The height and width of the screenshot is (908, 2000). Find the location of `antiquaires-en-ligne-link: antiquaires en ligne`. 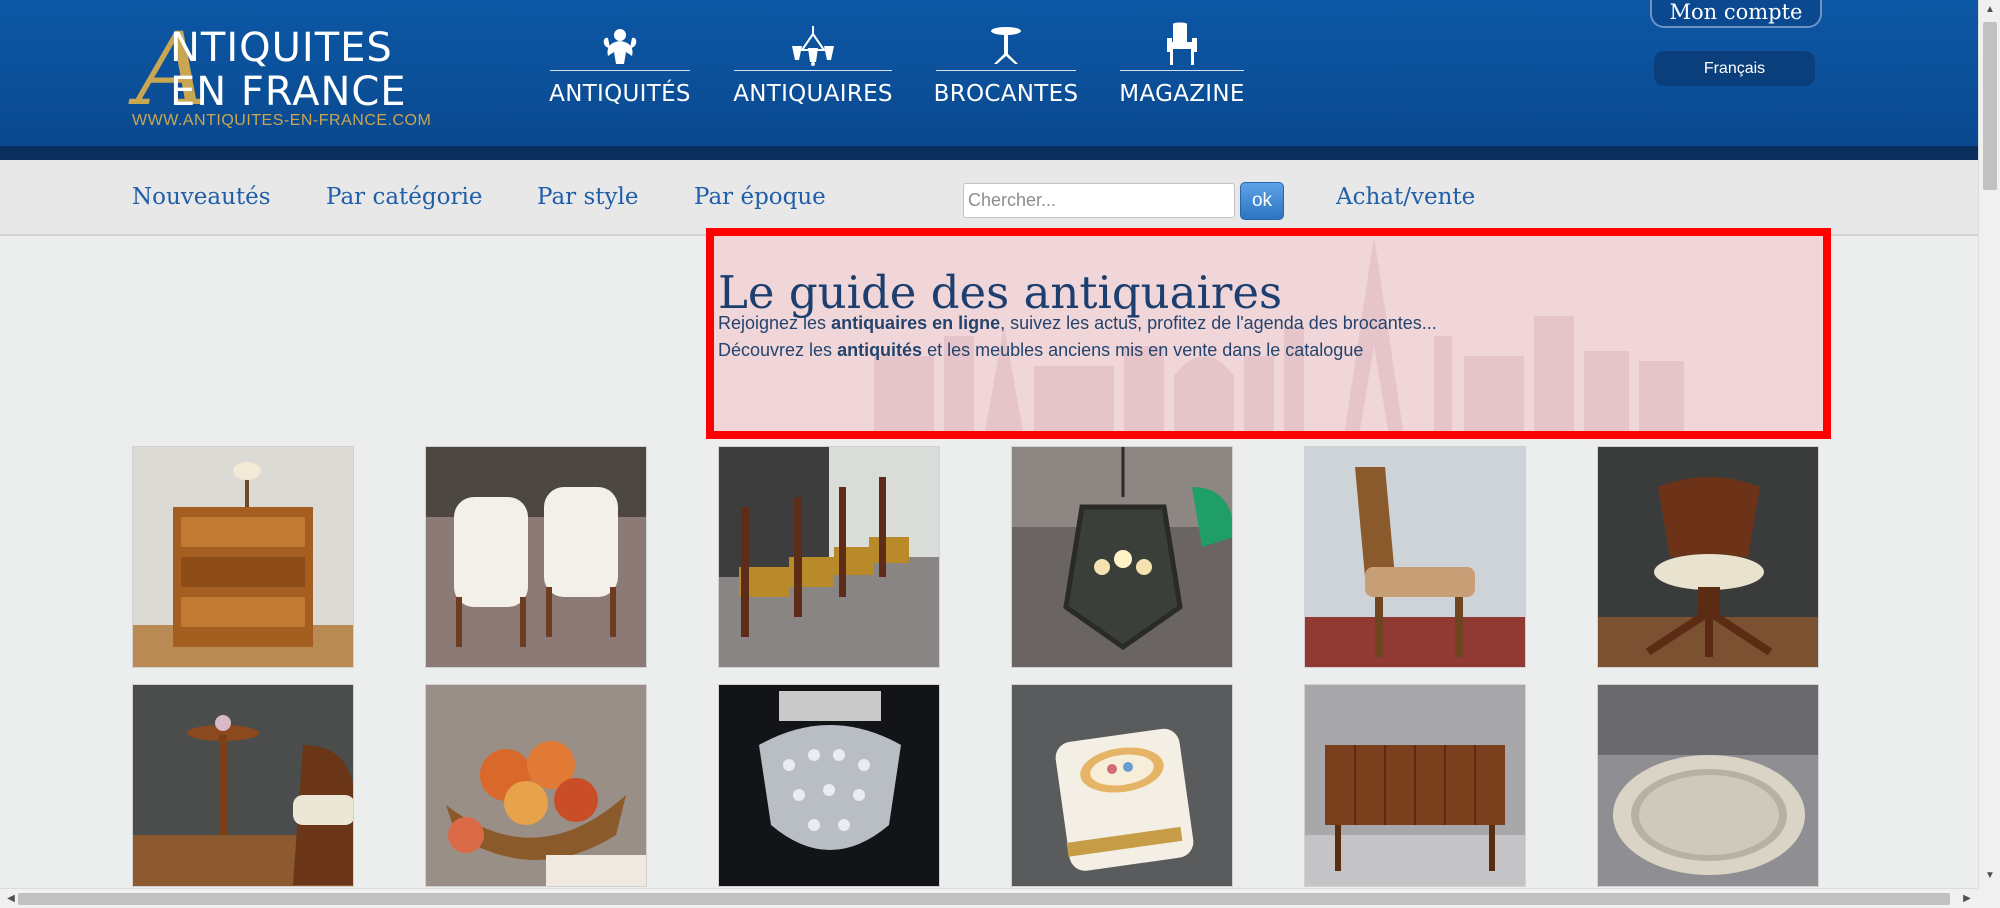

antiquaires-en-ligne-link: antiquaires en ligne is located at coordinates (915, 323).